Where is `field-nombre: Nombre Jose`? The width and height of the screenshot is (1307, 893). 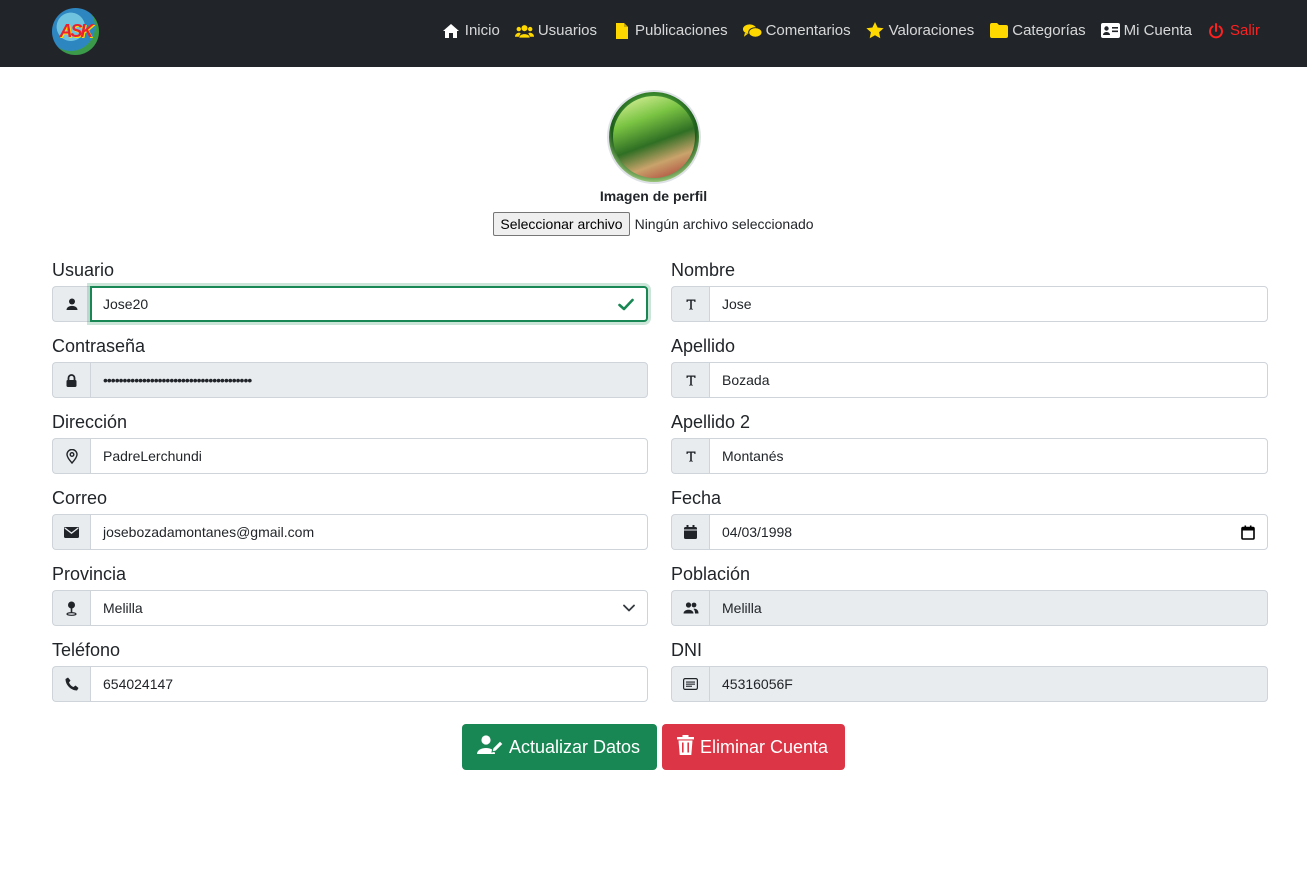
field-nombre: Nombre Jose is located at coordinates (969, 291).